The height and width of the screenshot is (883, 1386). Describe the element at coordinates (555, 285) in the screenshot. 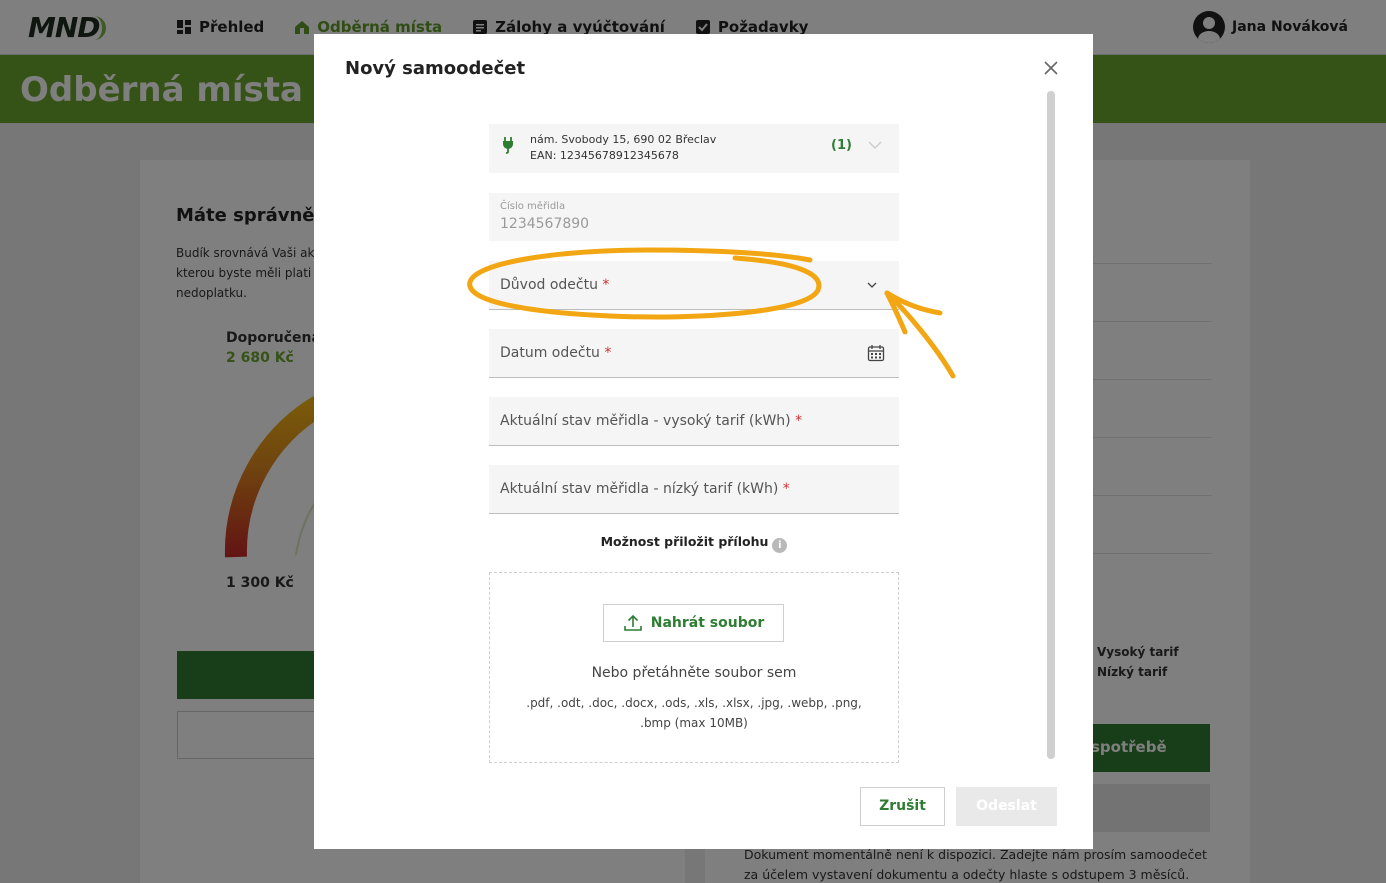

I see `reading-reason-label: Důvod odečtu *` at that location.